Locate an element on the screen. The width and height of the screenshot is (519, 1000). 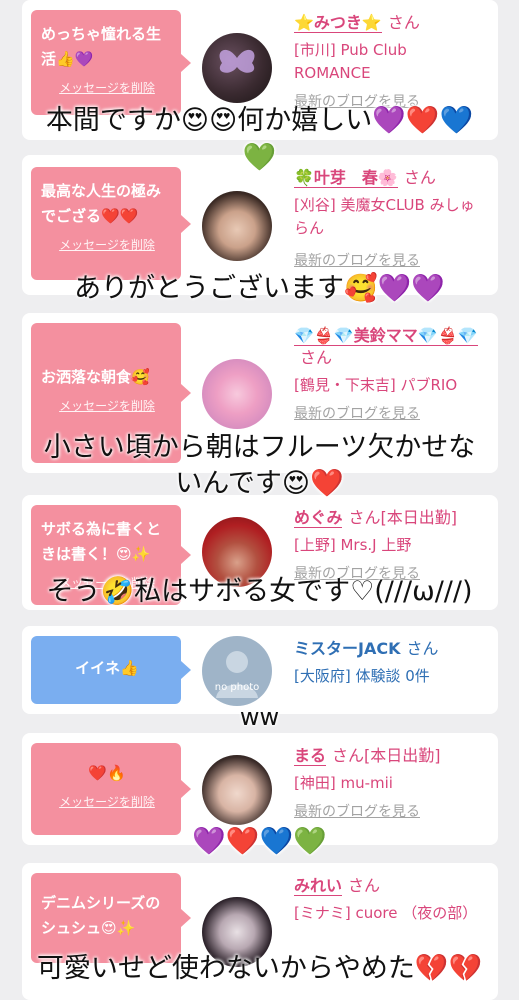
shop-name: [神田] mu-mii is located at coordinates (391, 783).